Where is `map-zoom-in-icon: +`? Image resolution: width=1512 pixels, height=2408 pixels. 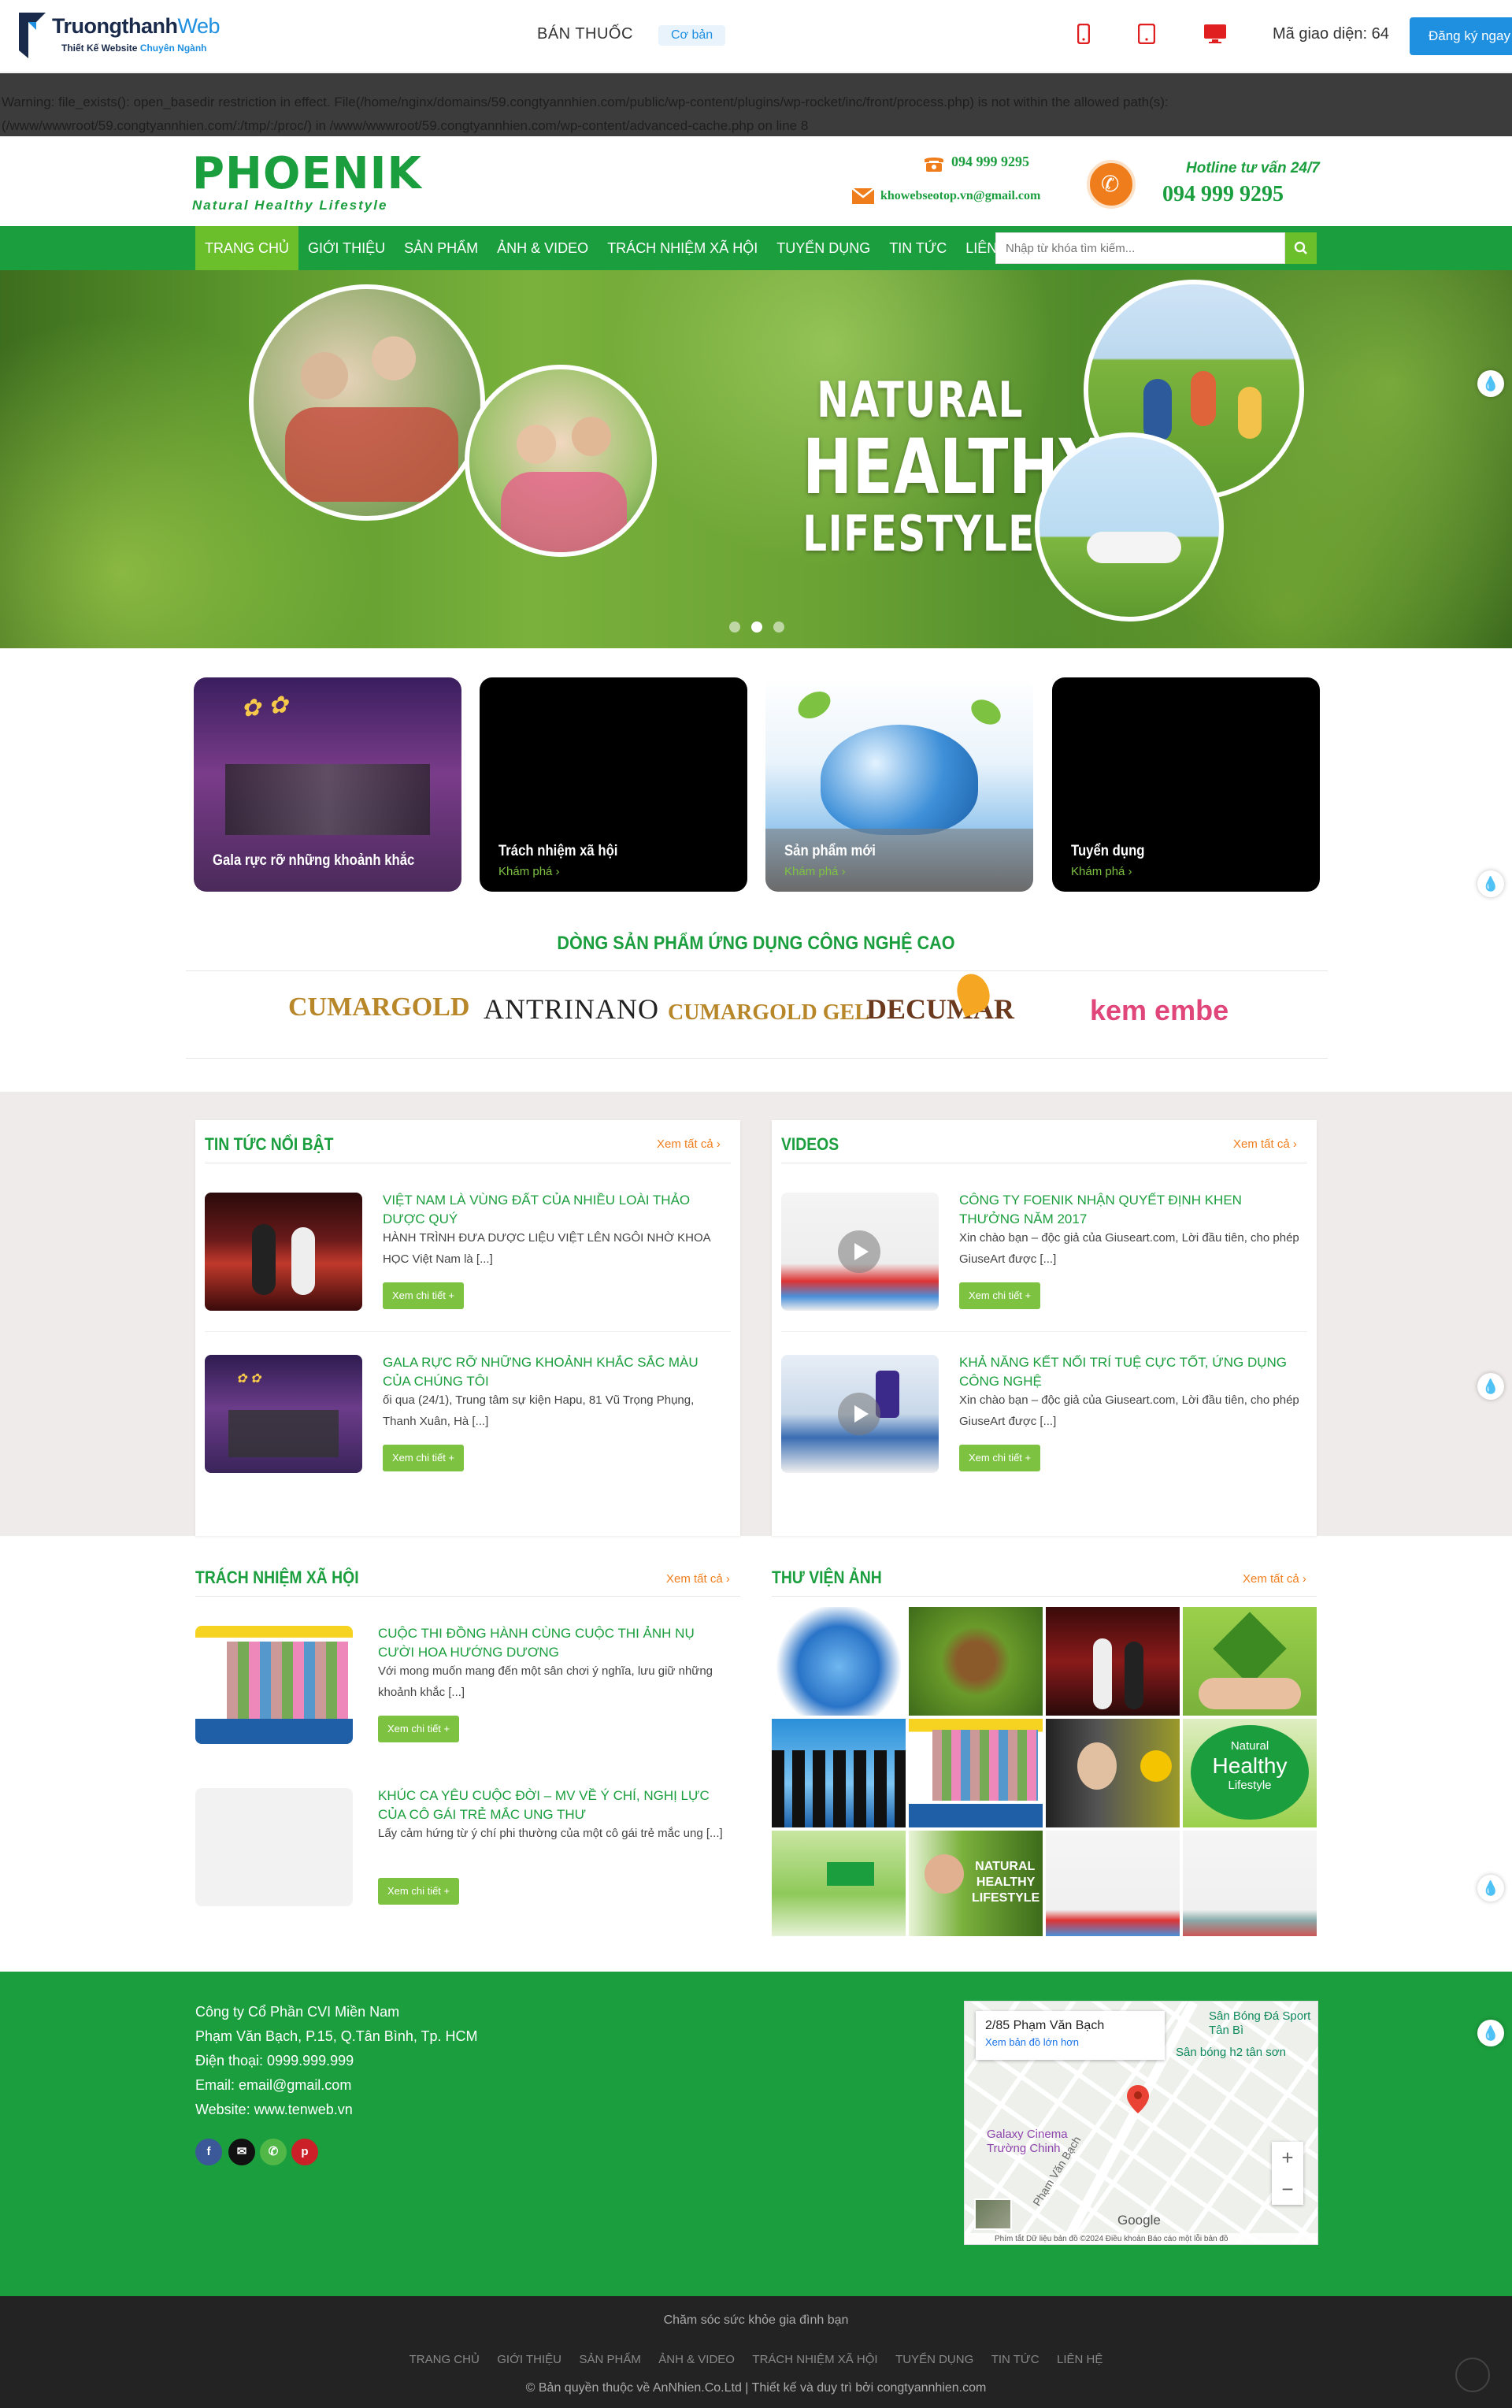 map-zoom-in-icon: + is located at coordinates (1287, 2157).